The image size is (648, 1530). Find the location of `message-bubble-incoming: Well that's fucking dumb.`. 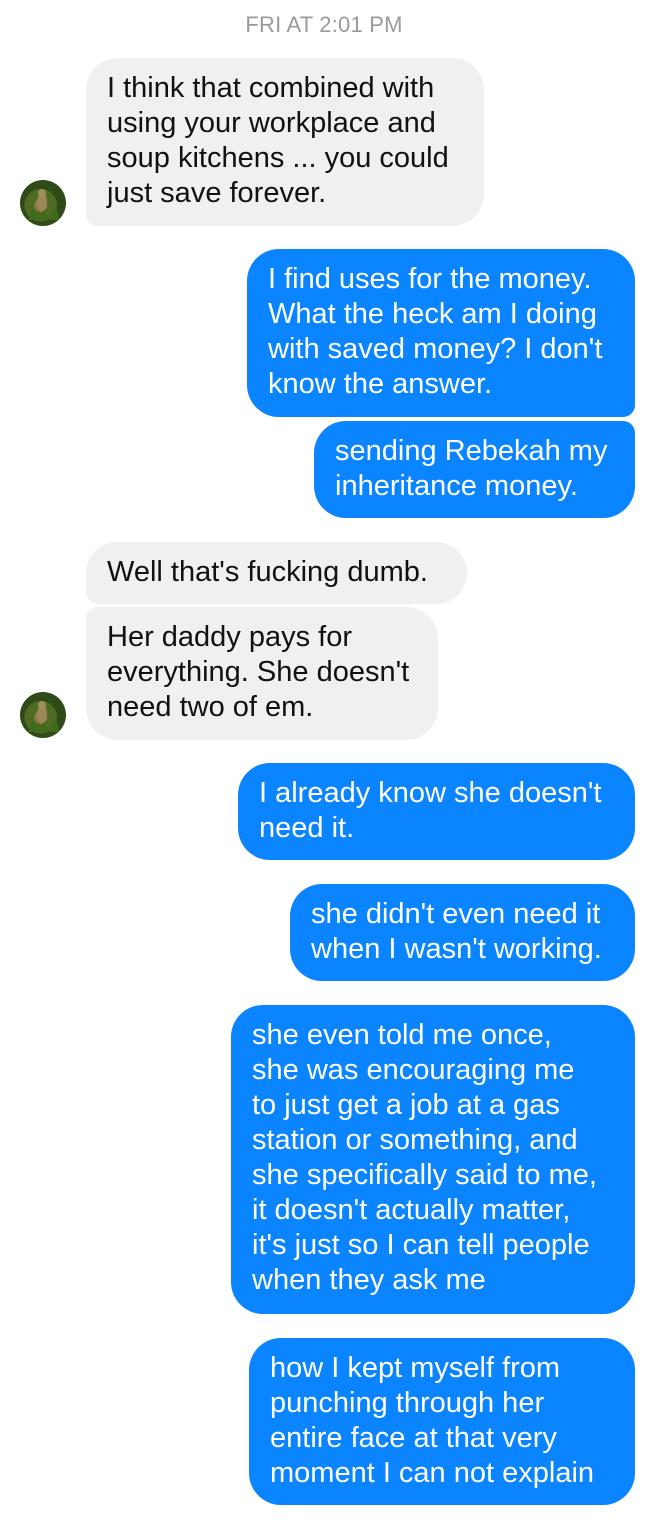

message-bubble-incoming: Well that's fucking dumb. is located at coordinates (276, 573).